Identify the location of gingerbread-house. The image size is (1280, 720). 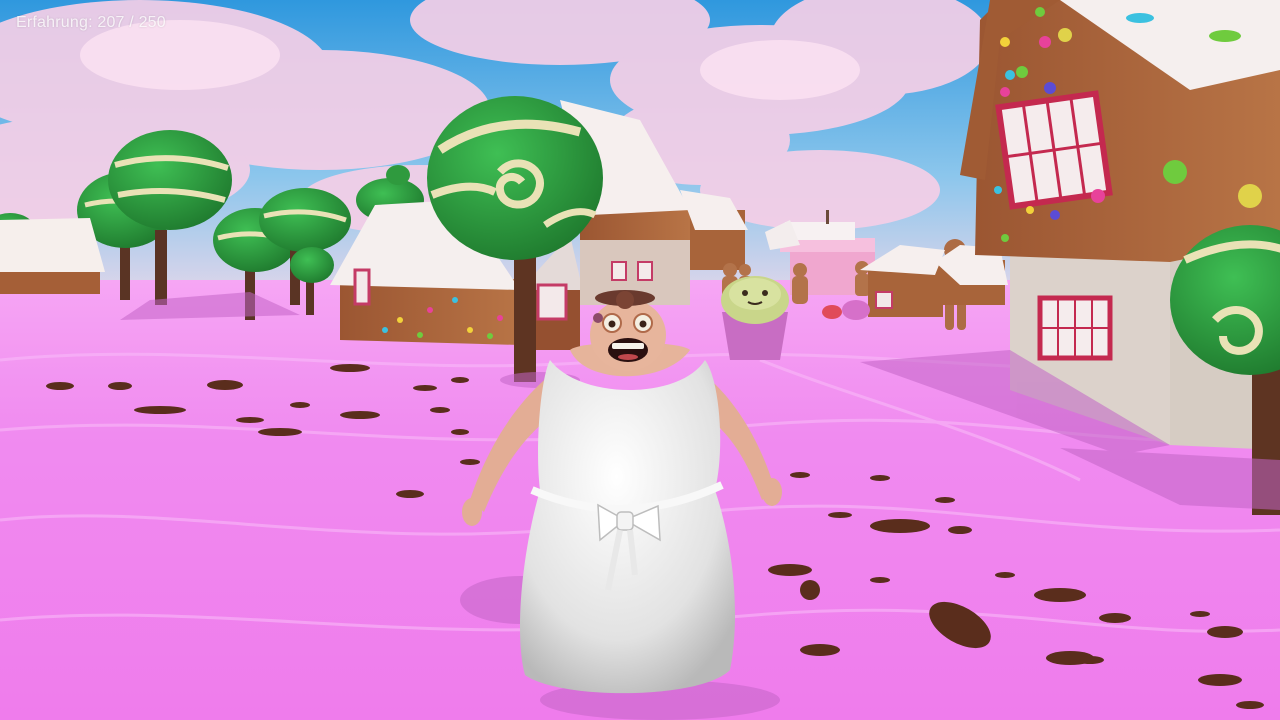
(52, 256).